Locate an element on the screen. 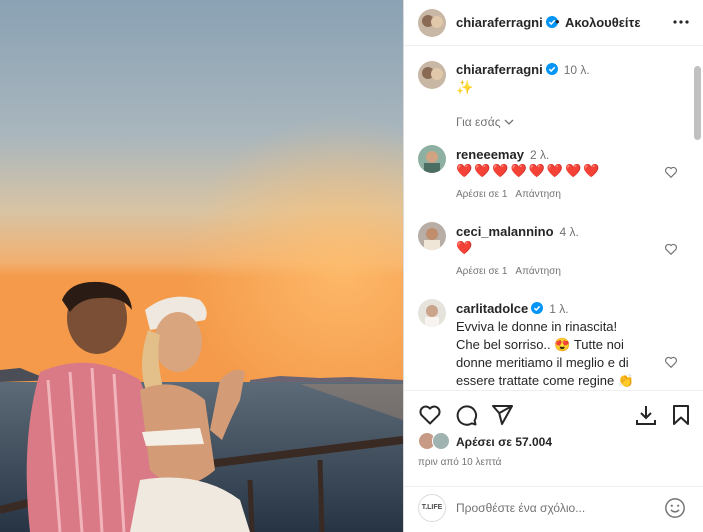  comment-text-line: essere trattate come regine 👏 is located at coordinates (545, 380).